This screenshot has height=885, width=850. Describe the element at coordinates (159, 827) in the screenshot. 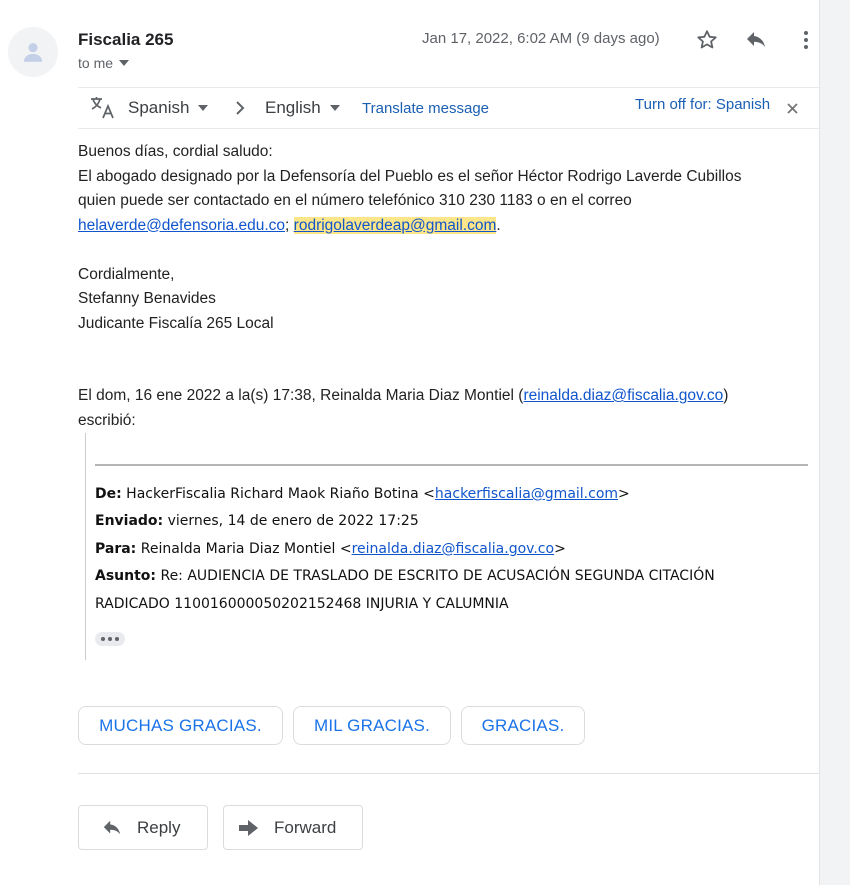

I see `reply-label: Reply` at that location.